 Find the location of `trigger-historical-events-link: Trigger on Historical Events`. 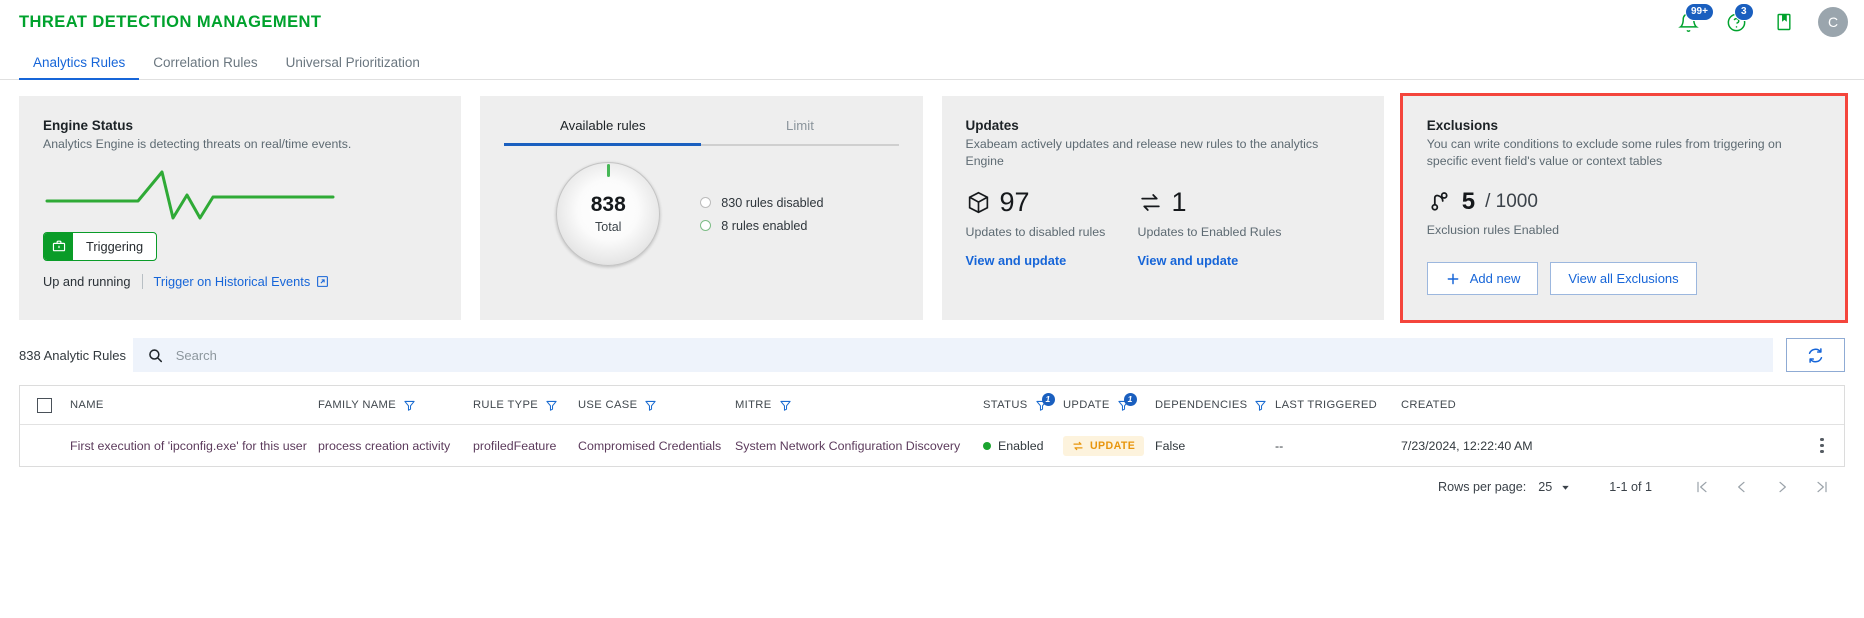

trigger-historical-events-link: Trigger on Historical Events is located at coordinates (232, 281).